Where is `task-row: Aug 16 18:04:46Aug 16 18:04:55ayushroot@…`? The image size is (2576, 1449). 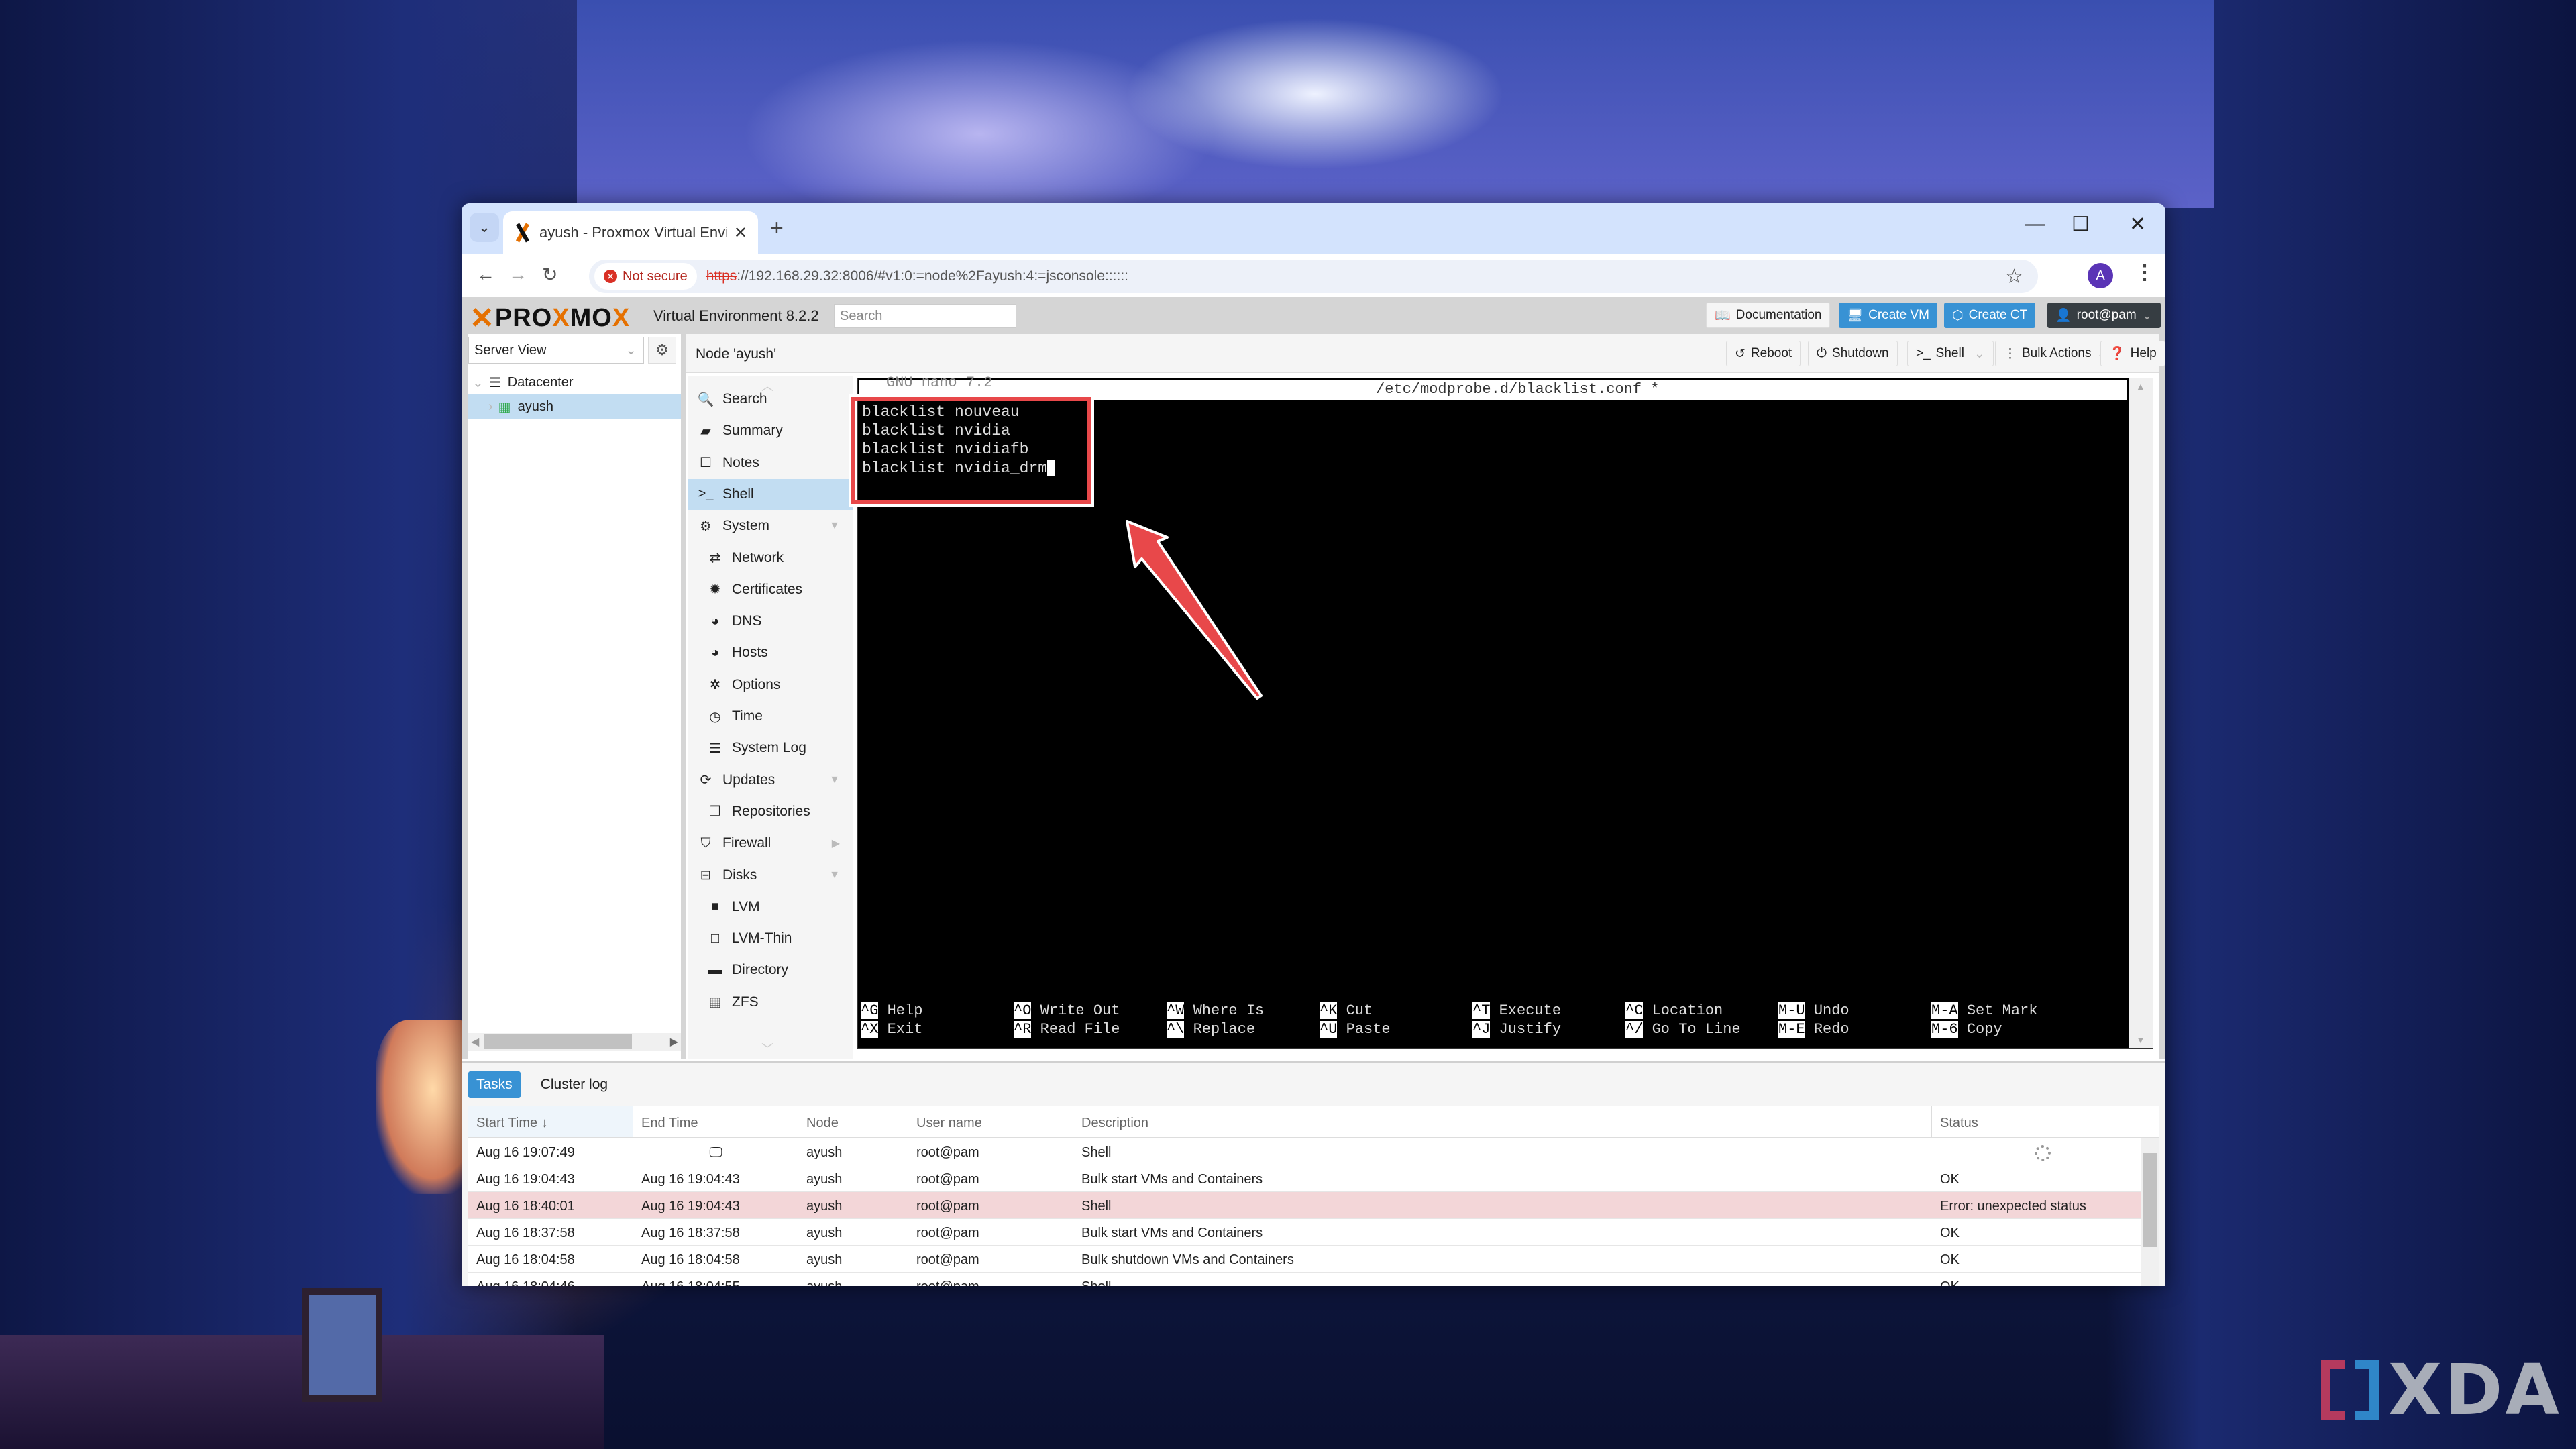 task-row: Aug 16 18:04:46Aug 16 18:04:55ayushroot@… is located at coordinates (1313, 1279).